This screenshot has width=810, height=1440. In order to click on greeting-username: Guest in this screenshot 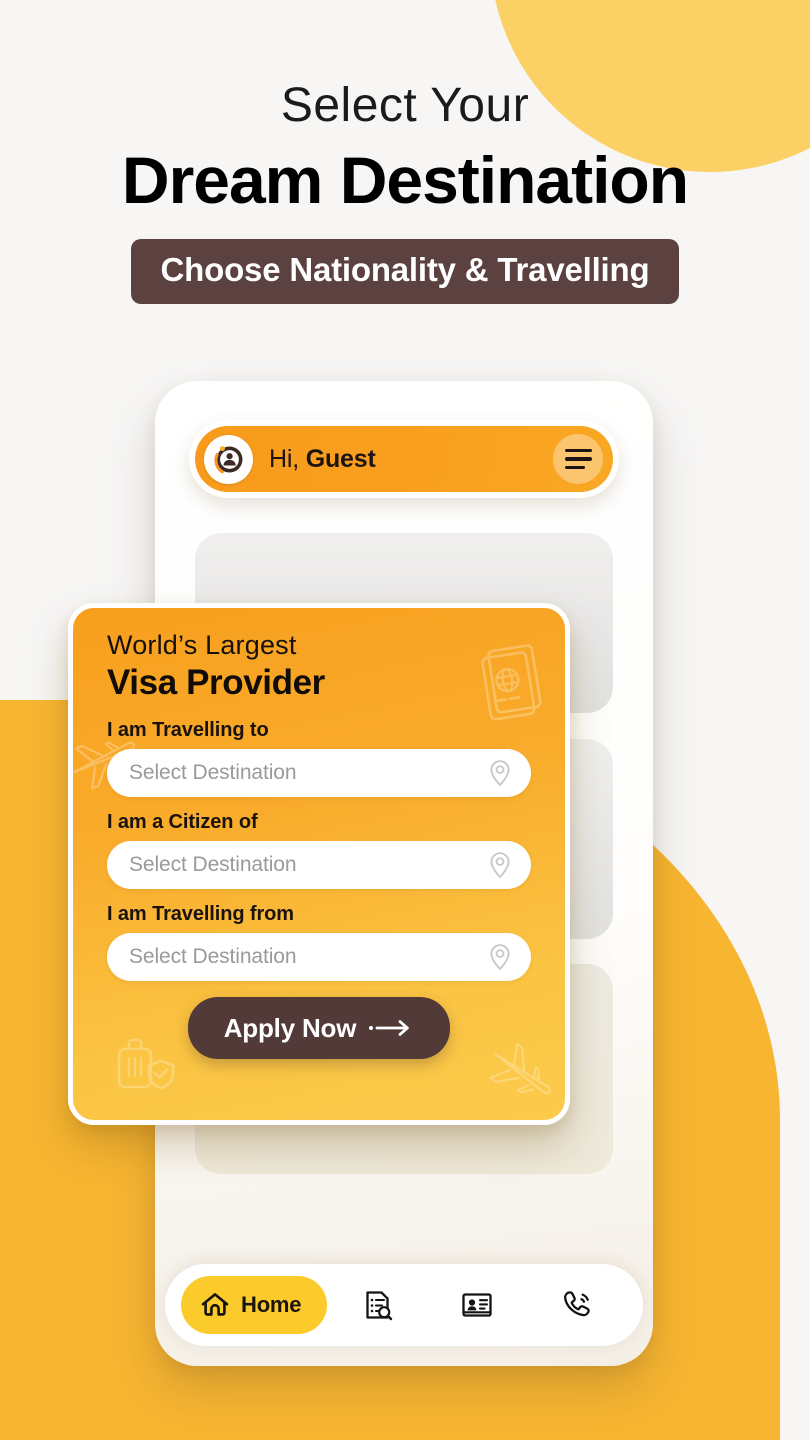, I will do `click(340, 458)`.